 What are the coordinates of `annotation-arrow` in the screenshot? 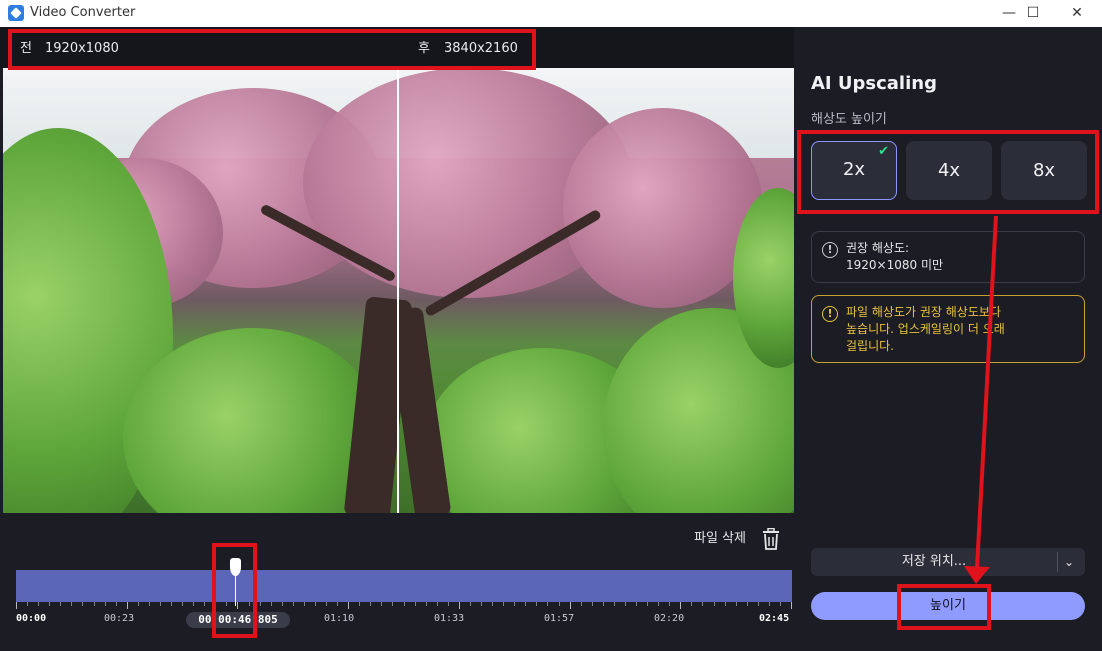 It's located at (981, 399).